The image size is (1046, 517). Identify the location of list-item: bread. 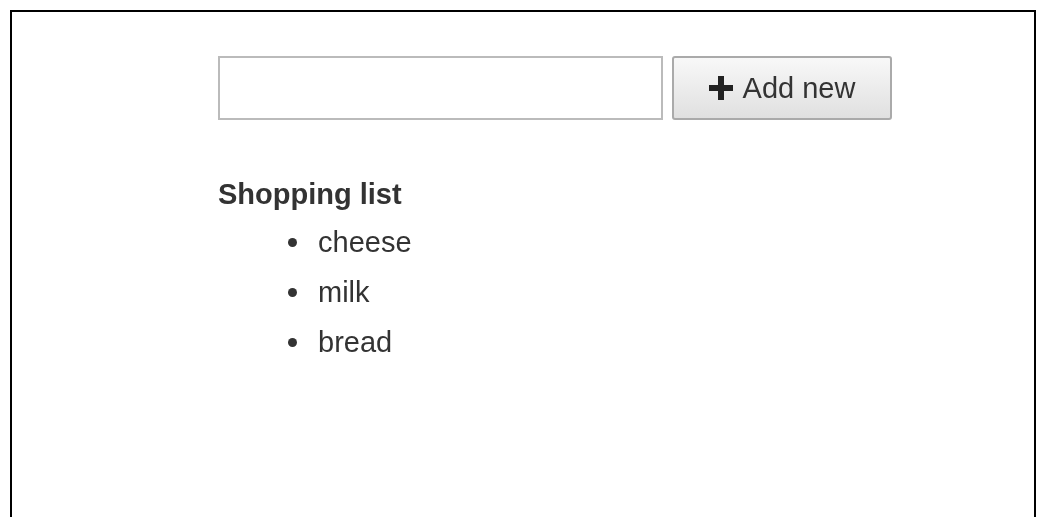
(355, 342).